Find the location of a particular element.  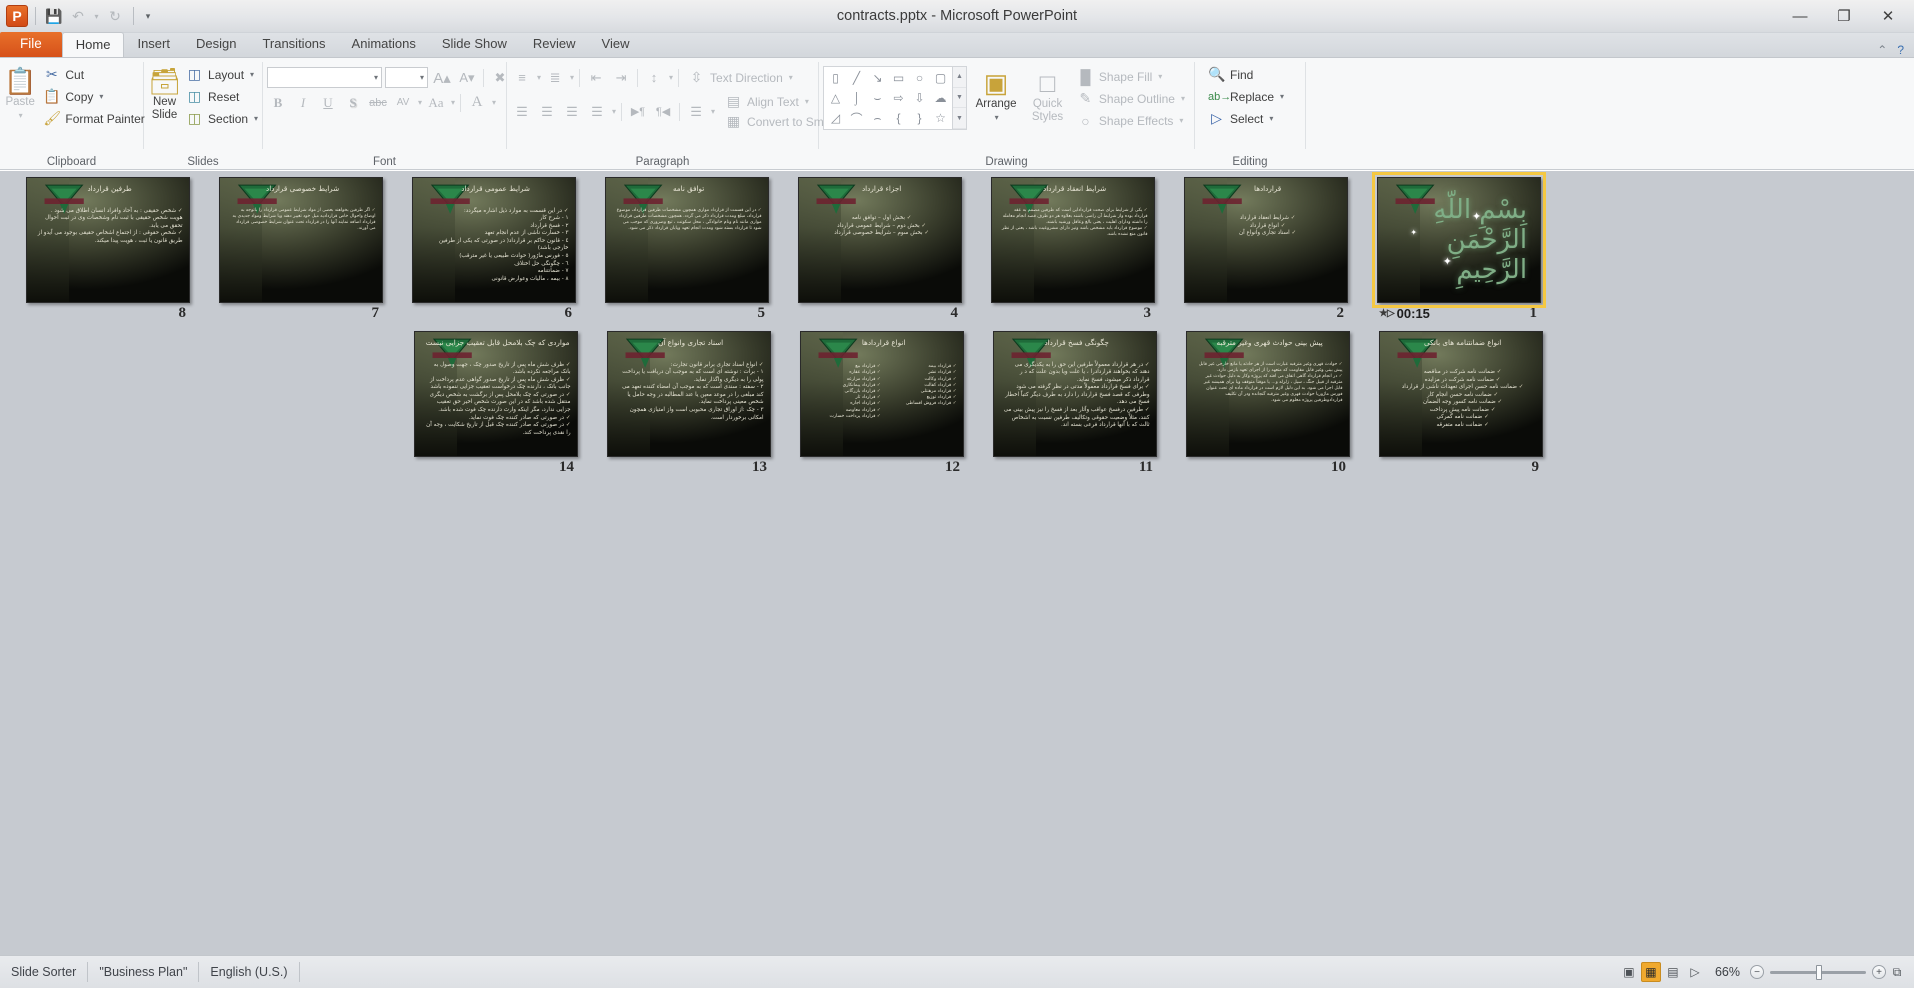

undo-dropdown-icon: ▾ is located at coordinates (96, 16).